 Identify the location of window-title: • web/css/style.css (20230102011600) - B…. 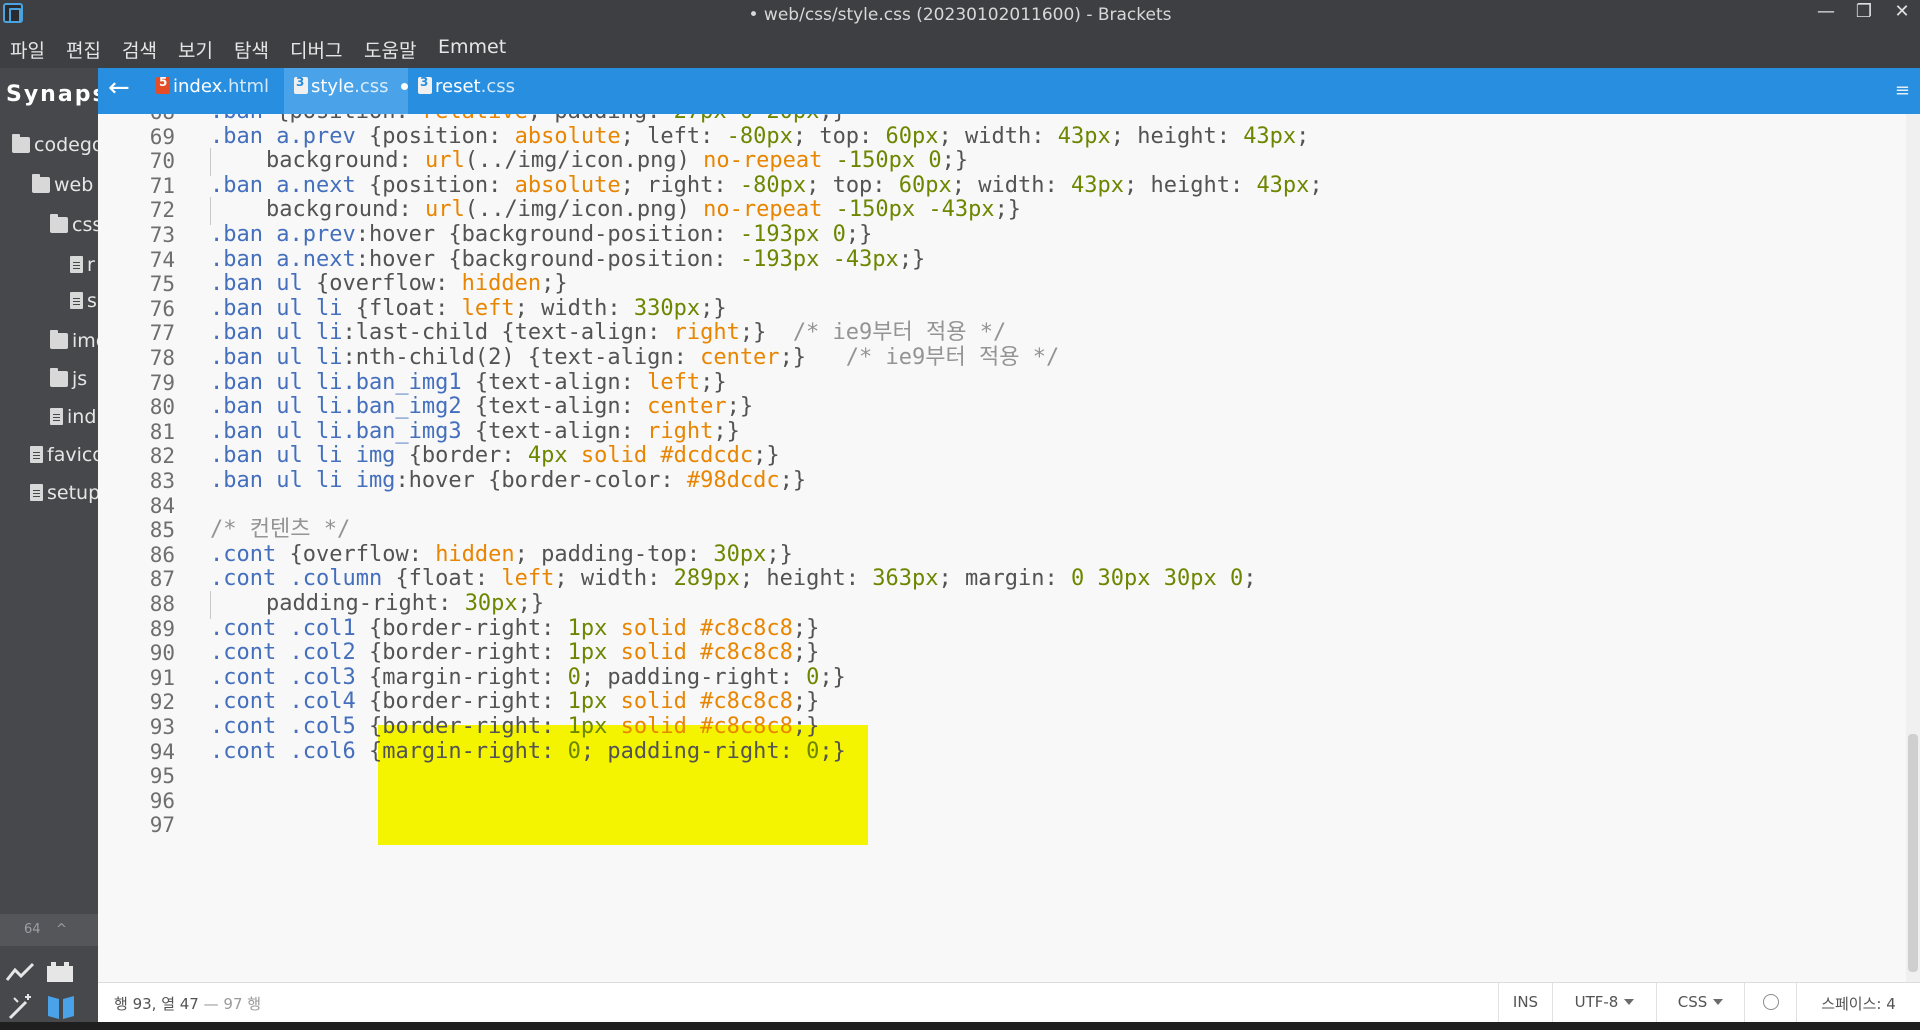
(960, 15).